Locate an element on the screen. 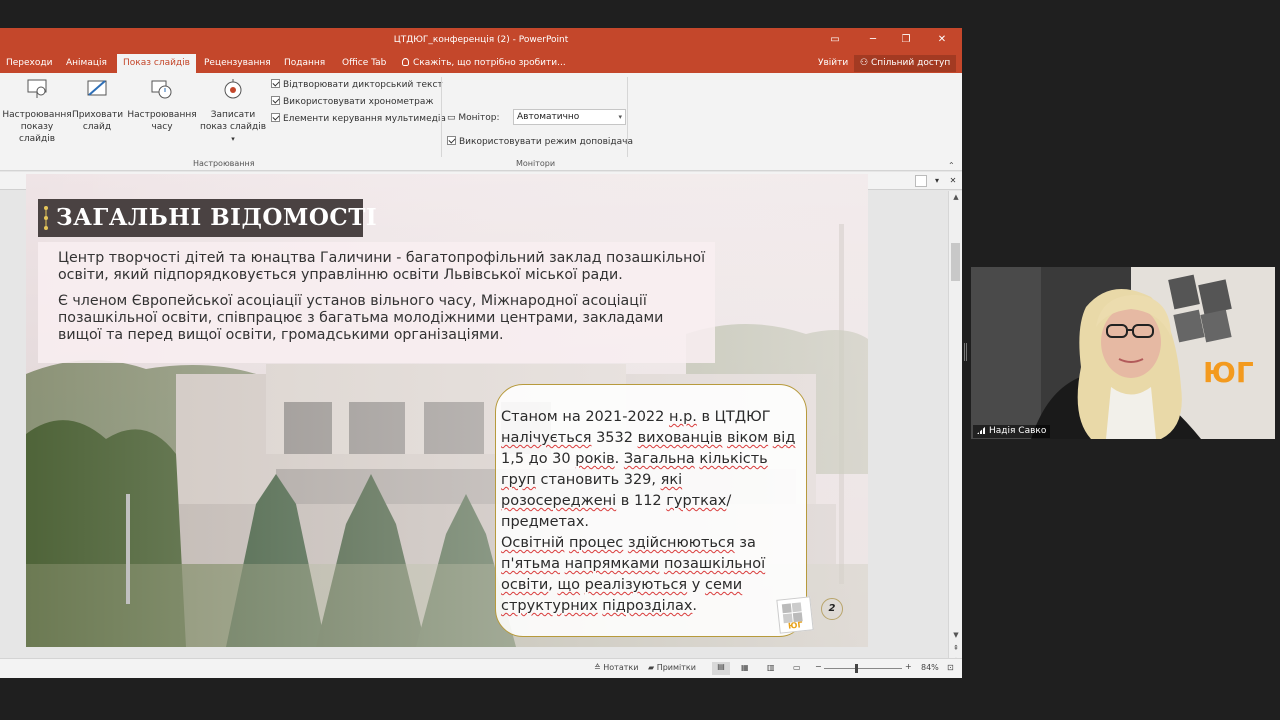  monitor-select: Автоматично ▾ is located at coordinates (569, 117).